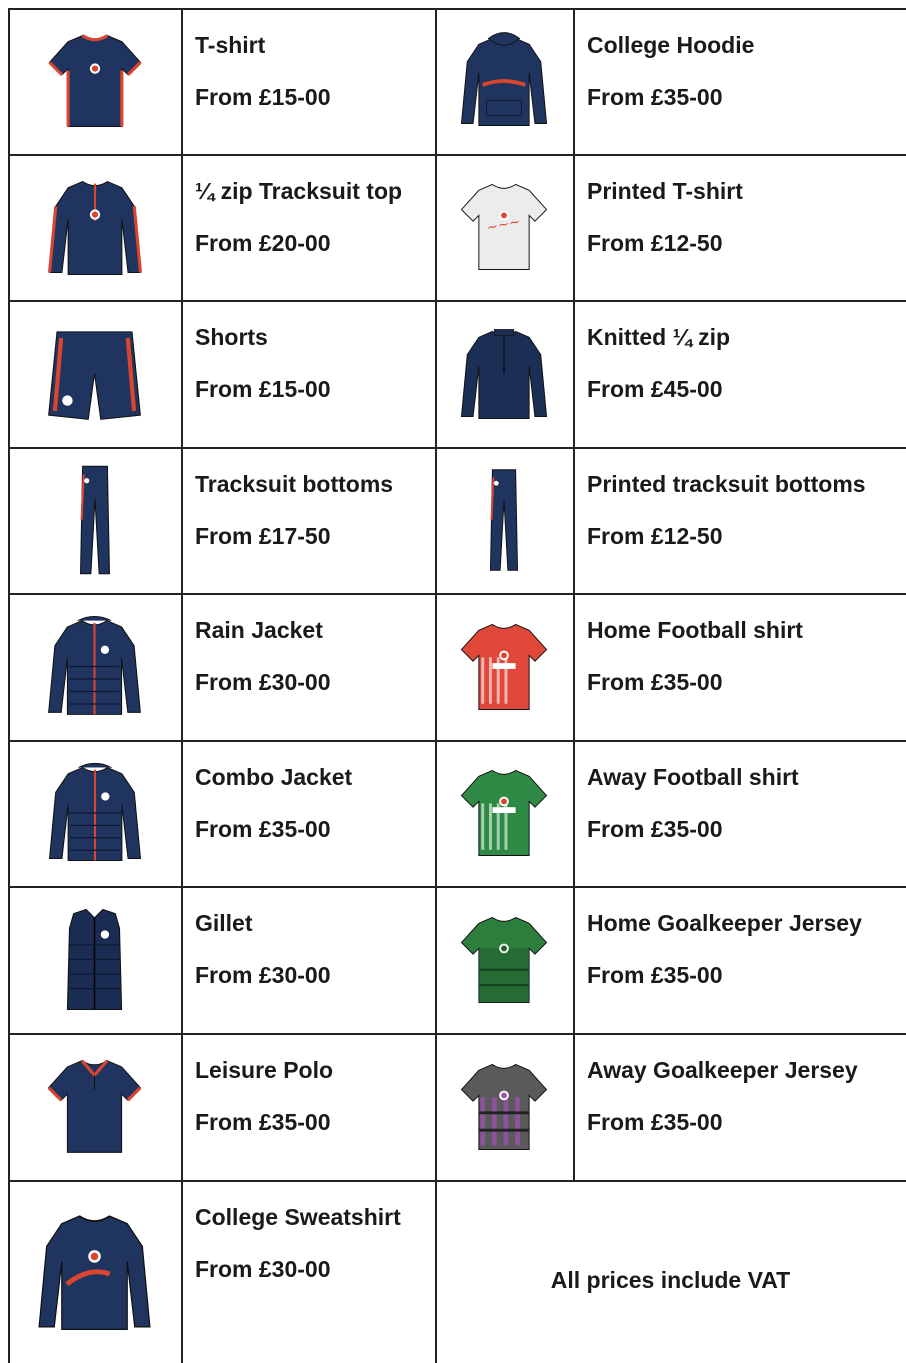  What do you see at coordinates (308, 227) in the screenshot?
I see `product-info-cell: ¼ zip Tracksuit top From £20-00` at bounding box center [308, 227].